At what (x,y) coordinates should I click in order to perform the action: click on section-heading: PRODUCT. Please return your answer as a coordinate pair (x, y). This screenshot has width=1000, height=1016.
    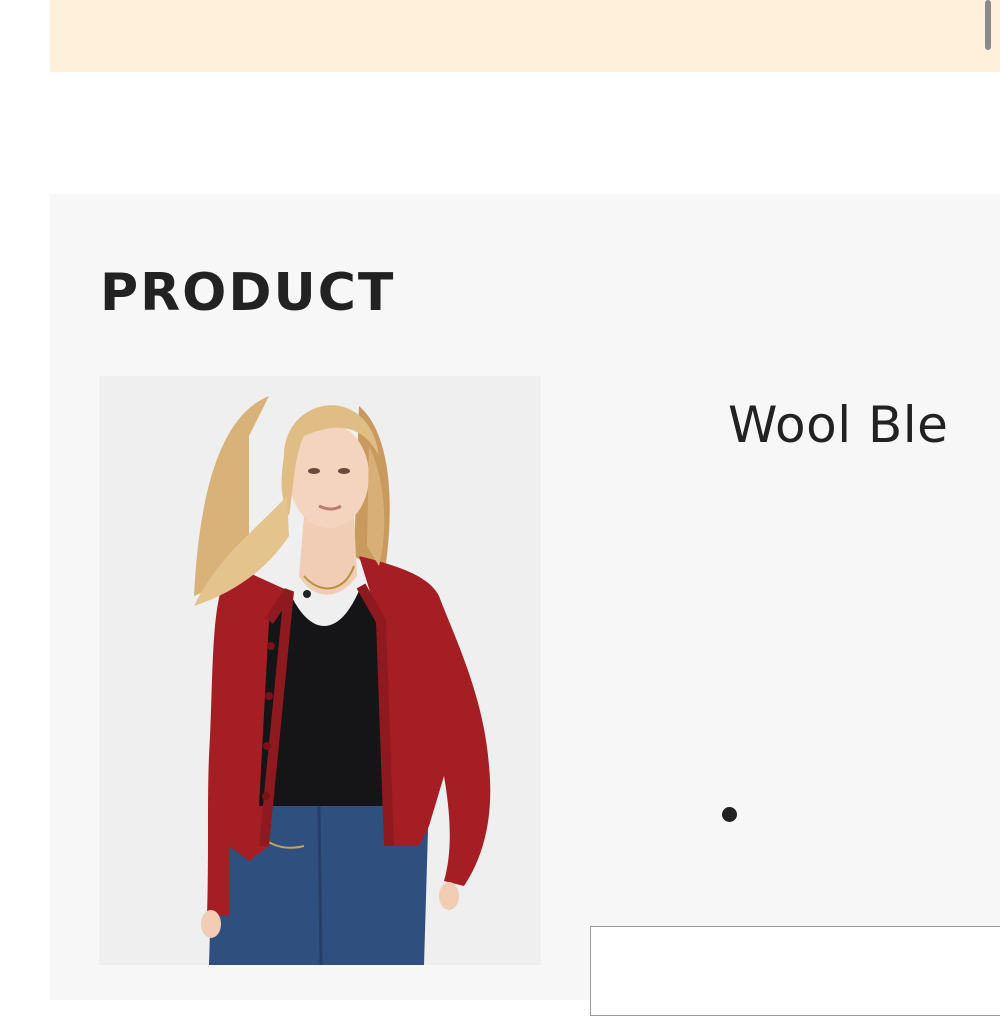
    Looking at the image, I should click on (248, 293).